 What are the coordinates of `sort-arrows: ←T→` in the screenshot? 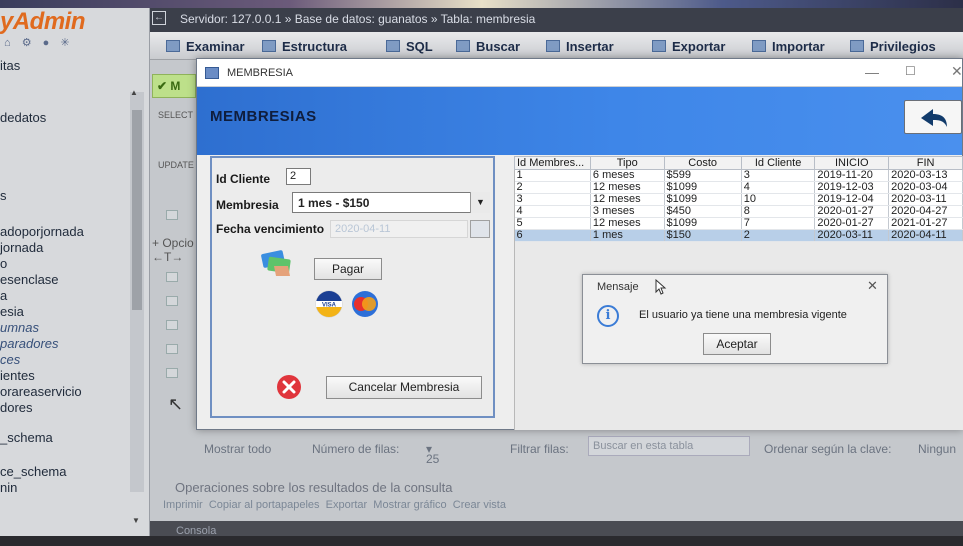 It's located at (167, 257).